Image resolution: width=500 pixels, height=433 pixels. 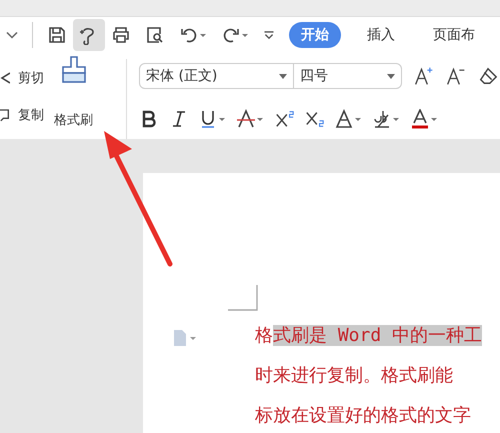 What do you see at coordinates (264, 335) in the screenshot?
I see `paragraph-text: 格` at bounding box center [264, 335].